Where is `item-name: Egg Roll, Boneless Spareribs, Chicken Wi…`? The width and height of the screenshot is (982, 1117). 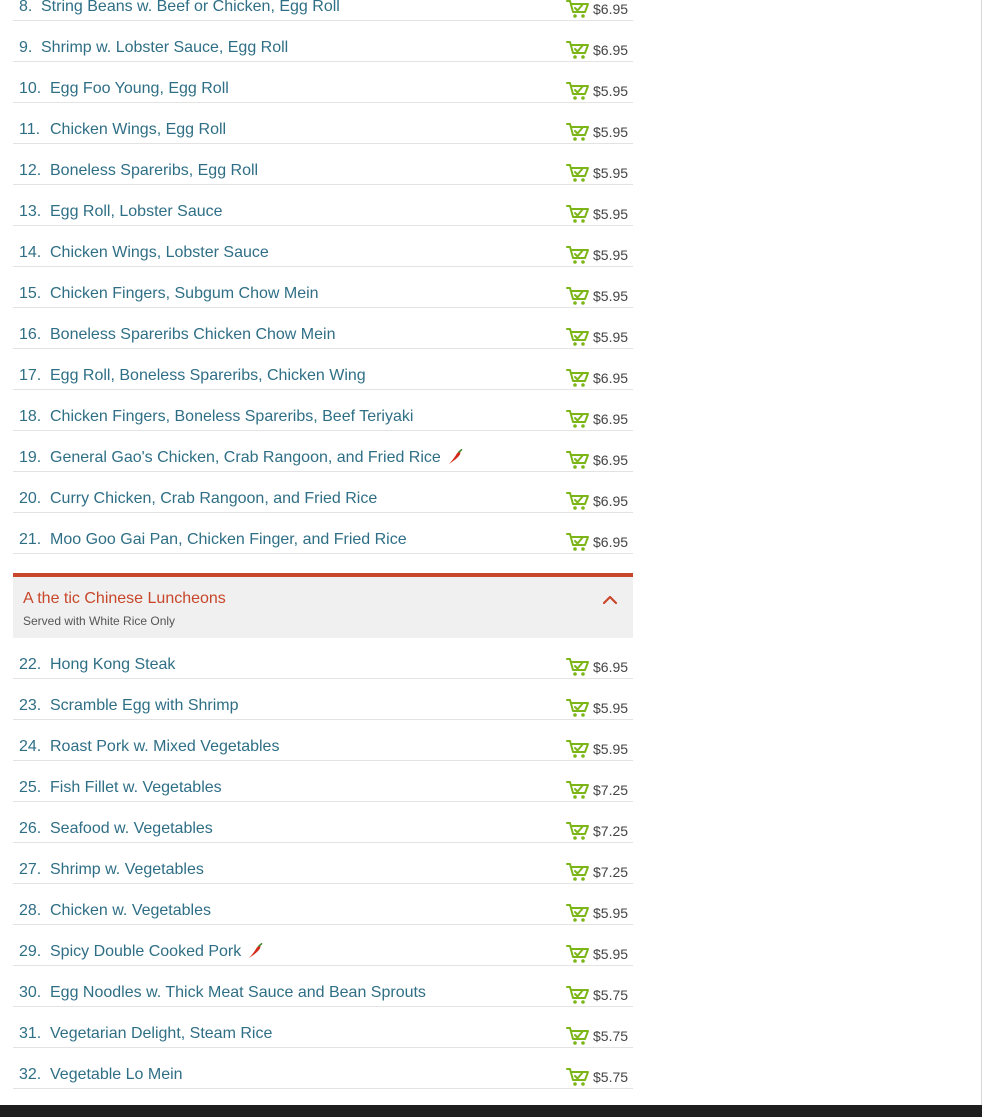
item-name: Egg Roll, Boneless Spareribs, Chicken Wi… is located at coordinates (208, 376).